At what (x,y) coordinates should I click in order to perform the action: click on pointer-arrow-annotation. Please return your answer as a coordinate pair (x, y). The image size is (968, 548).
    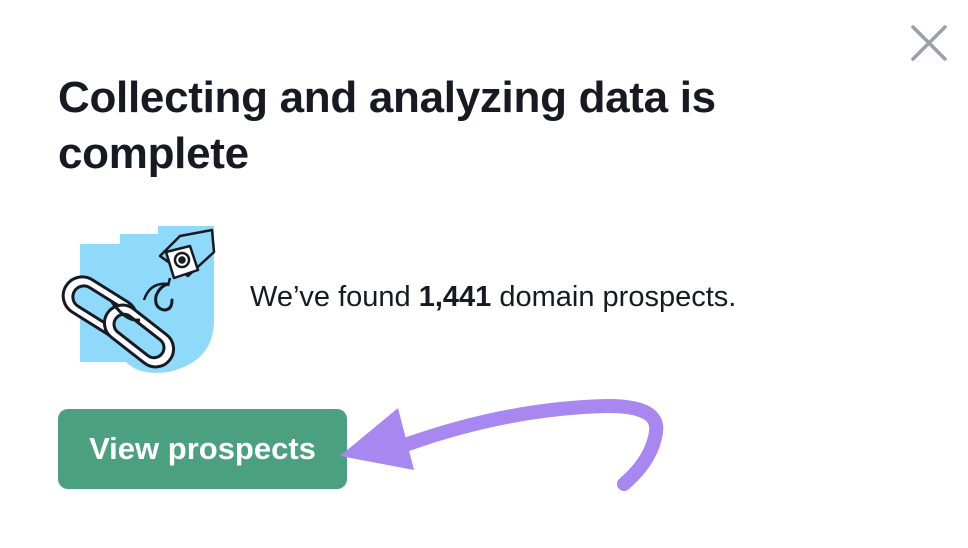
    Looking at the image, I should click on (502, 444).